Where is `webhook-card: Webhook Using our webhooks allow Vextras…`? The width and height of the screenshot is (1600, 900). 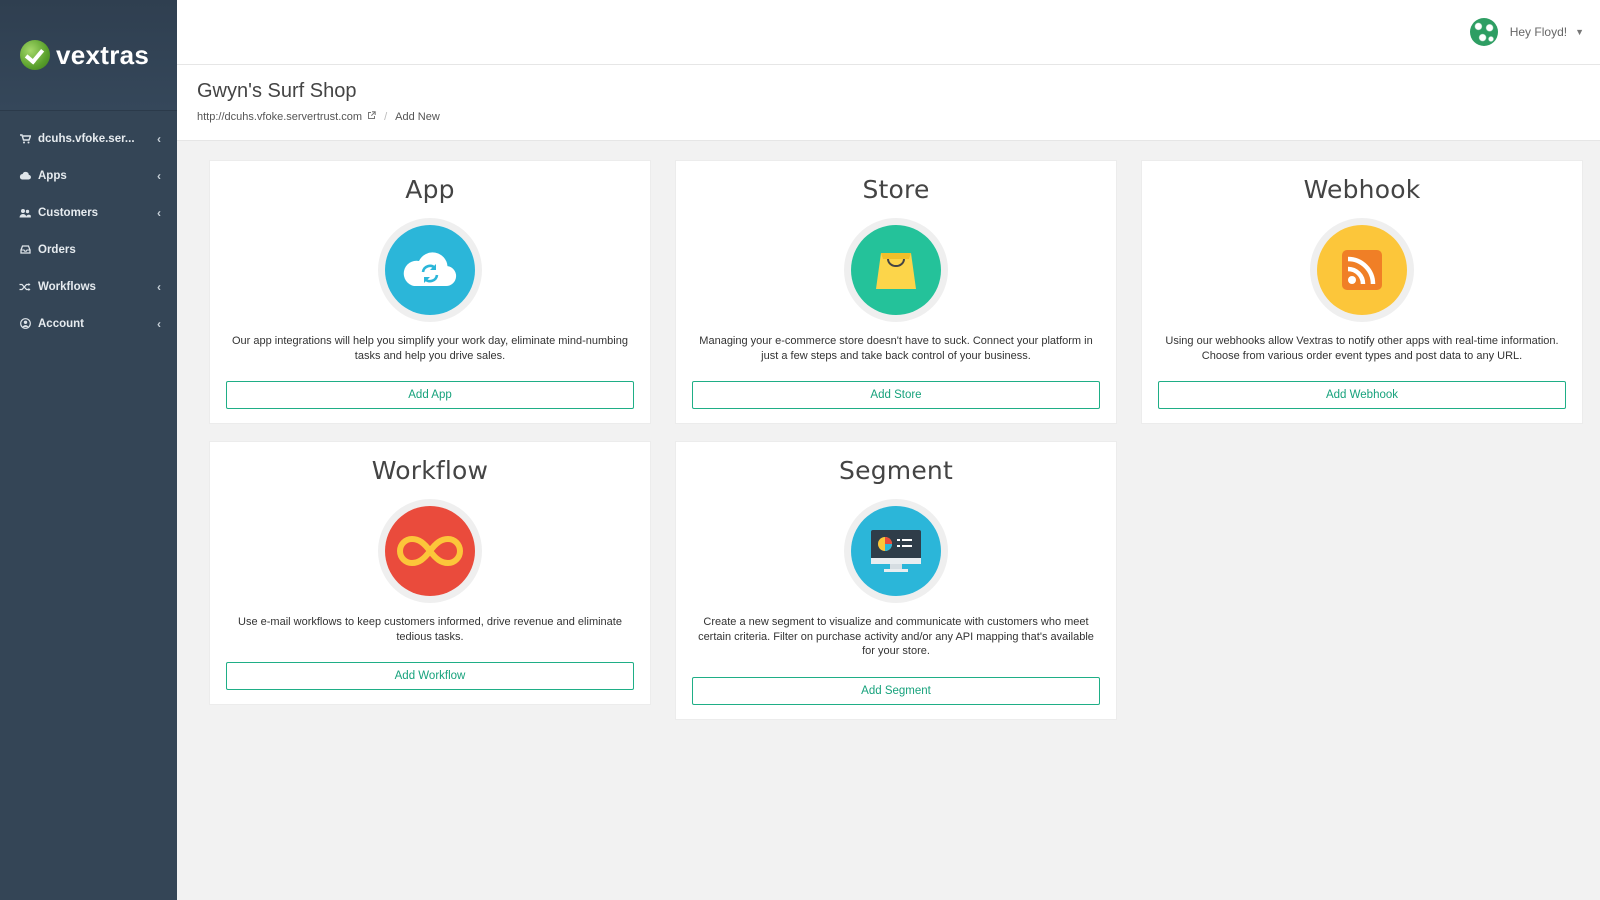 webhook-card: Webhook Using our webhooks allow Vextras… is located at coordinates (1362, 292).